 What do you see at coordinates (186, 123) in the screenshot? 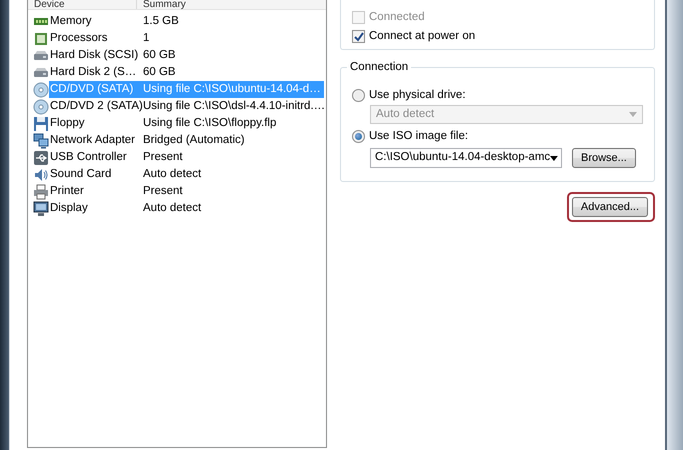
I see `device-row: Floppy Using file C:\ISO\floppy.flp` at bounding box center [186, 123].